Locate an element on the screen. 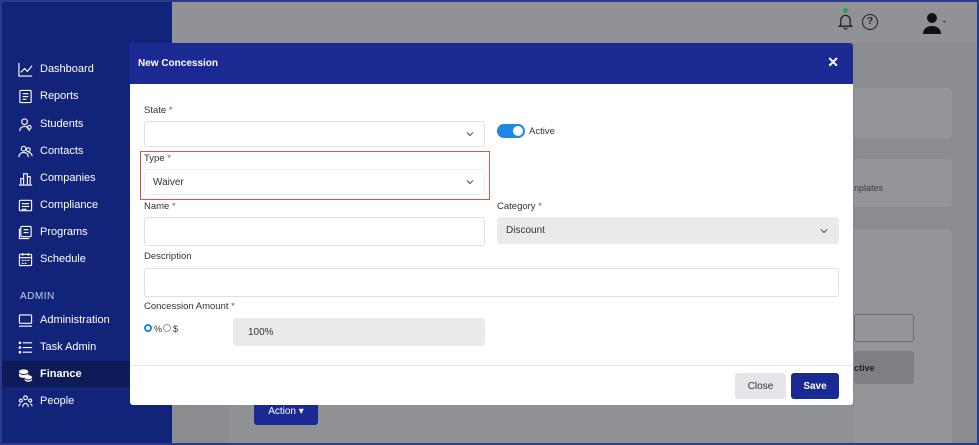  concession-amount-input: 100% is located at coordinates (359, 332).